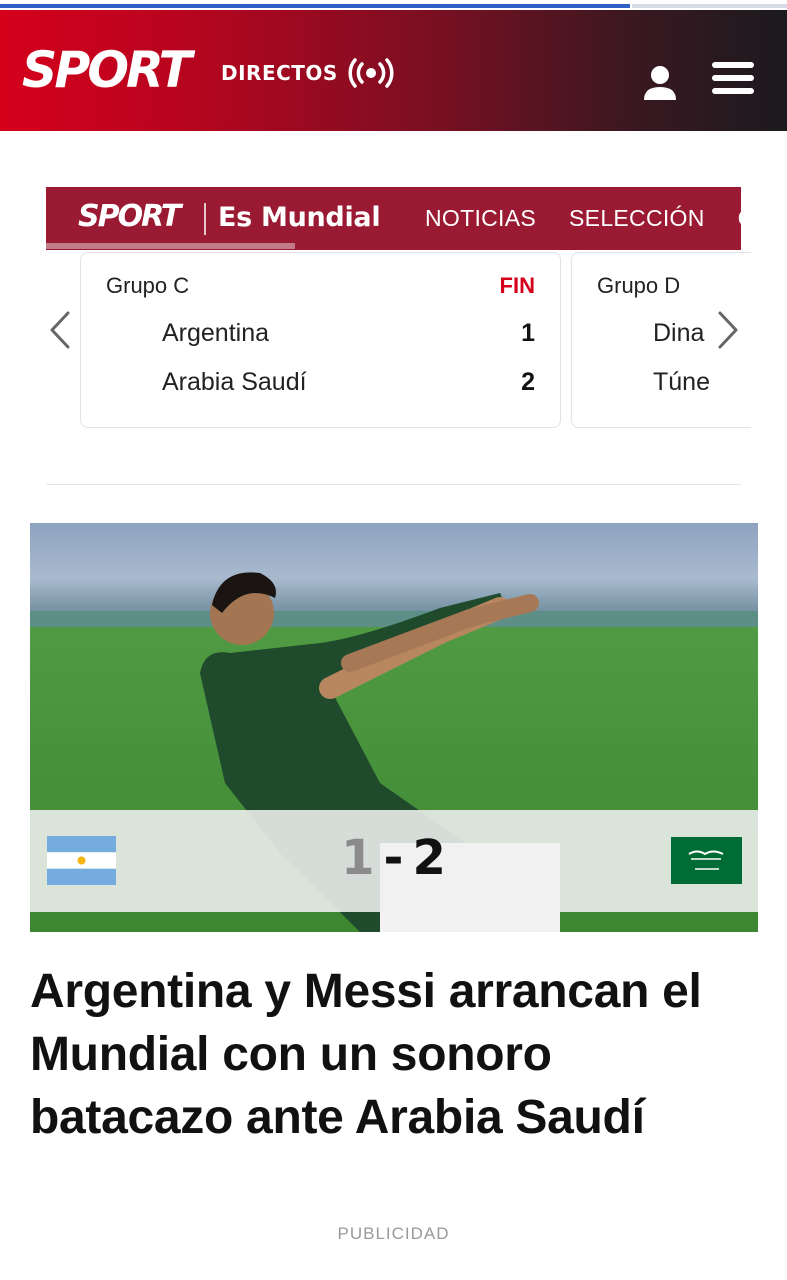 This screenshot has height=1280, width=787. I want to click on ad-label: PUBLICIDAD, so click(393, 1233).